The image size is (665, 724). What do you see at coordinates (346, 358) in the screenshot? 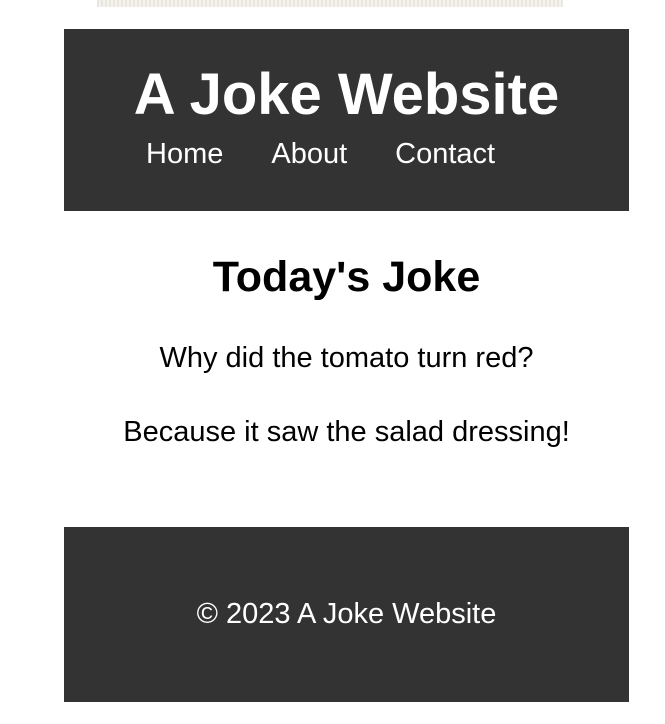
I see `joke-question: Why did the tomato turn red?` at bounding box center [346, 358].